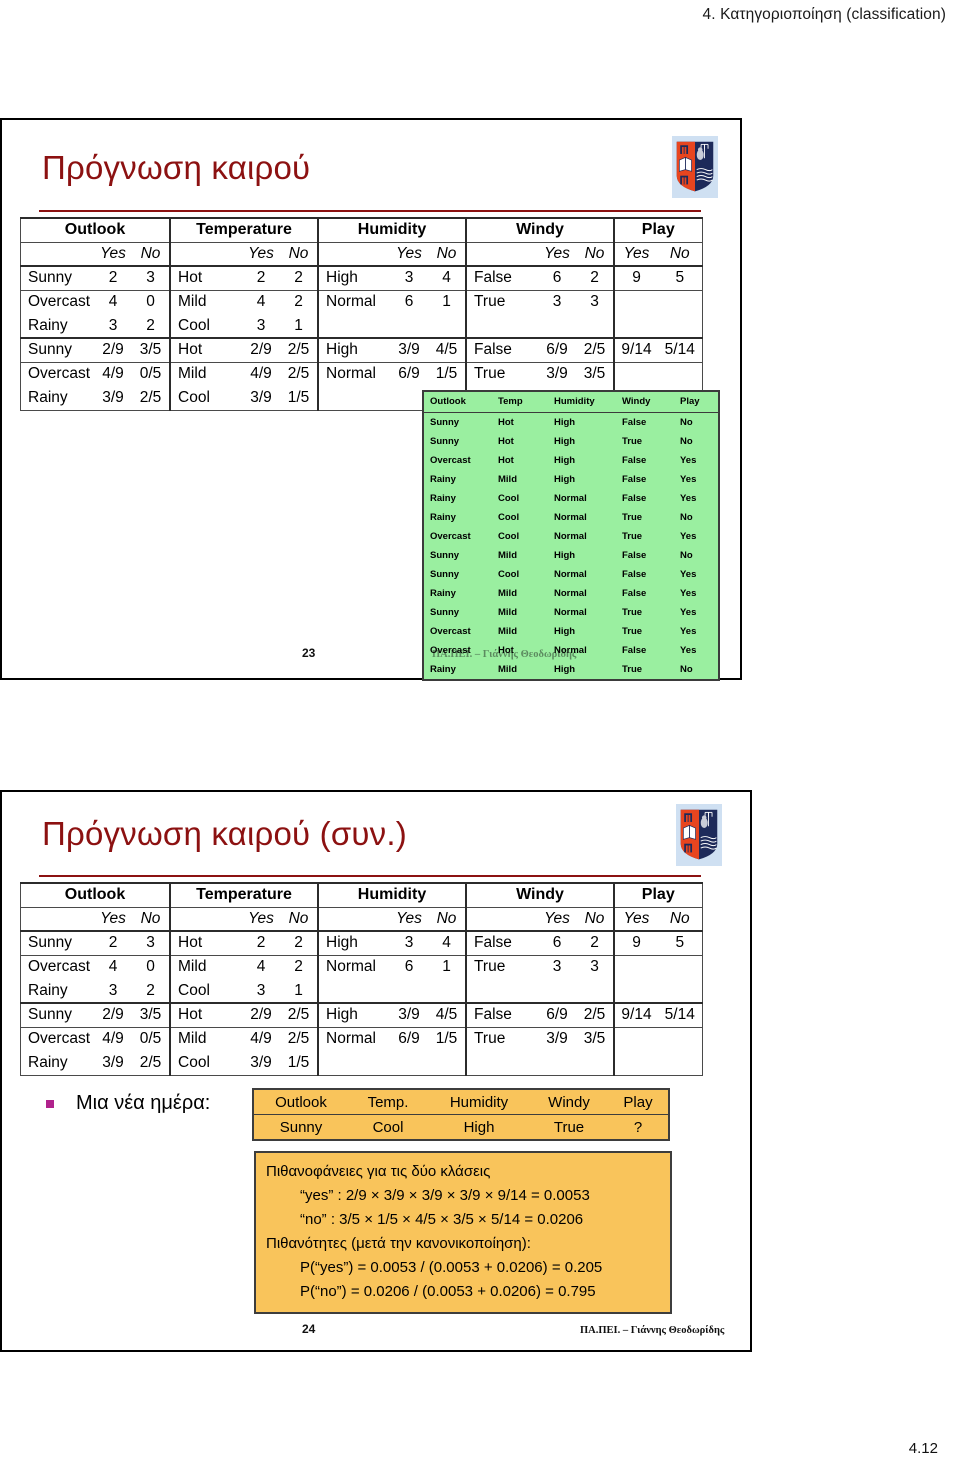 The width and height of the screenshot is (960, 1471). I want to click on cell-windy-no: 2/5, so click(595, 1015).